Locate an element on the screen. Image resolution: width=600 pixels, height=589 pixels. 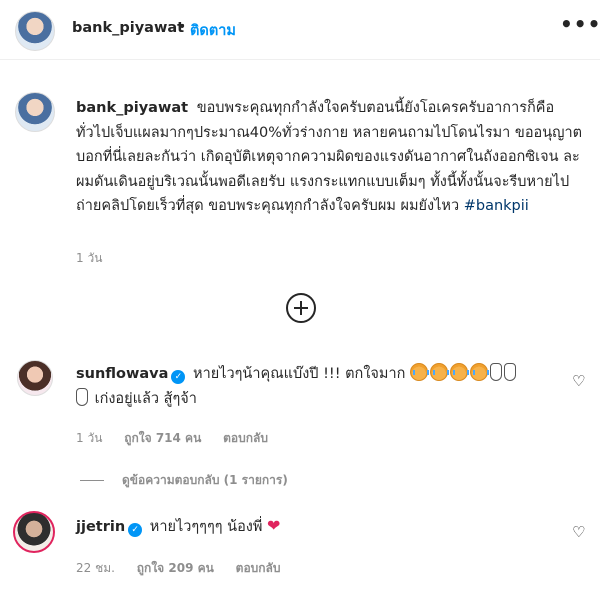
comment-item: jjetrin ✓ หายไวๆๆๆๆ น้องพี่ ❤ is located at coordinates (178, 526).